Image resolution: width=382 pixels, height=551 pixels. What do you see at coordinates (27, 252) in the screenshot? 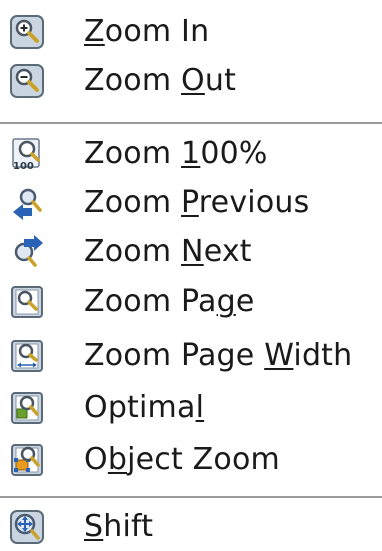
I see `zoom-next-icon` at bounding box center [27, 252].